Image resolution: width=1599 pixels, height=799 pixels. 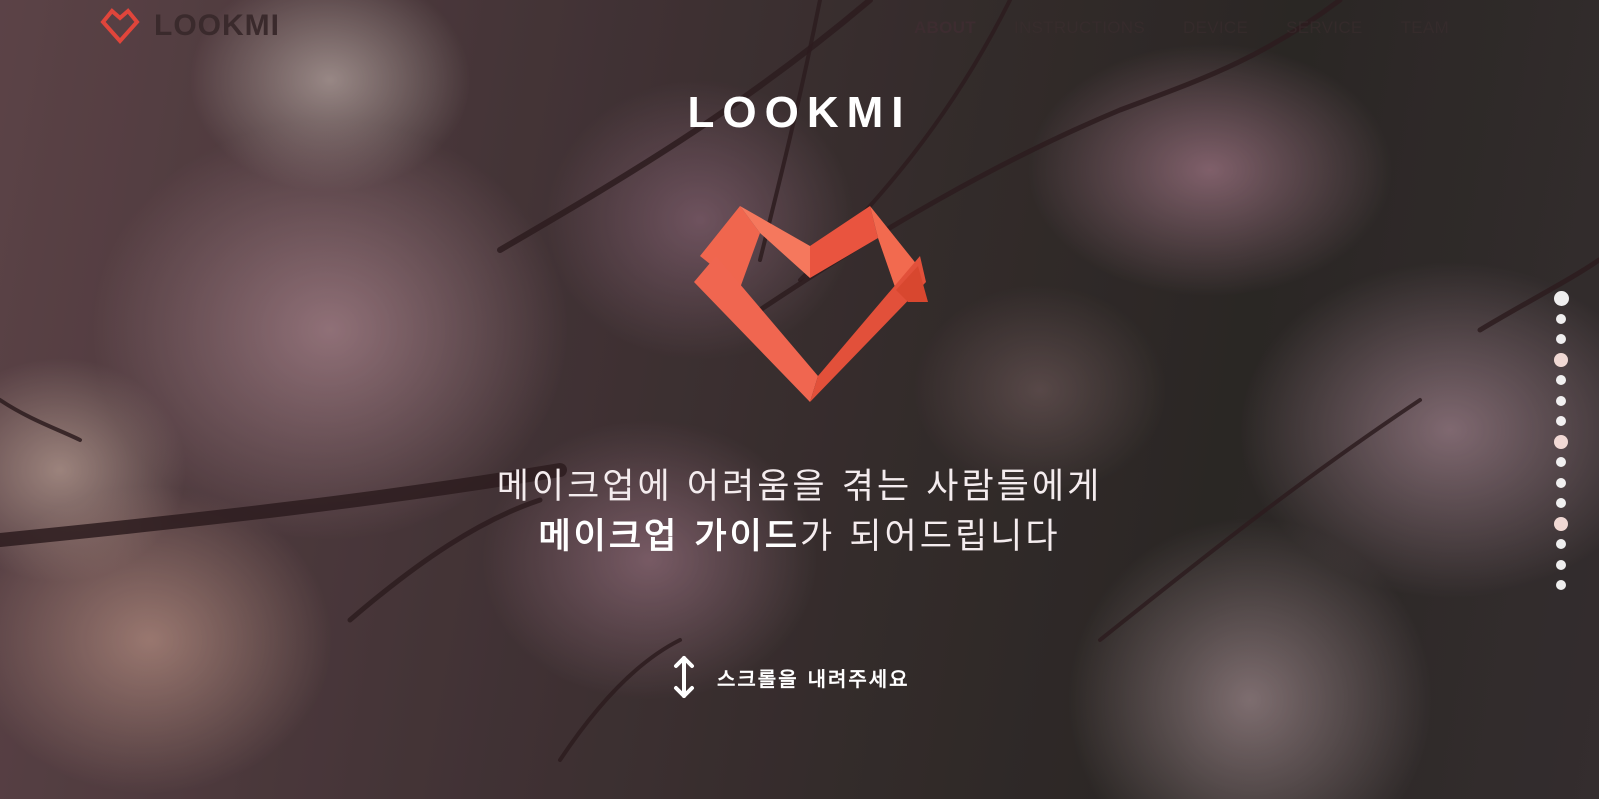 I want to click on hero-title: LOOKMI, so click(x=799, y=112).